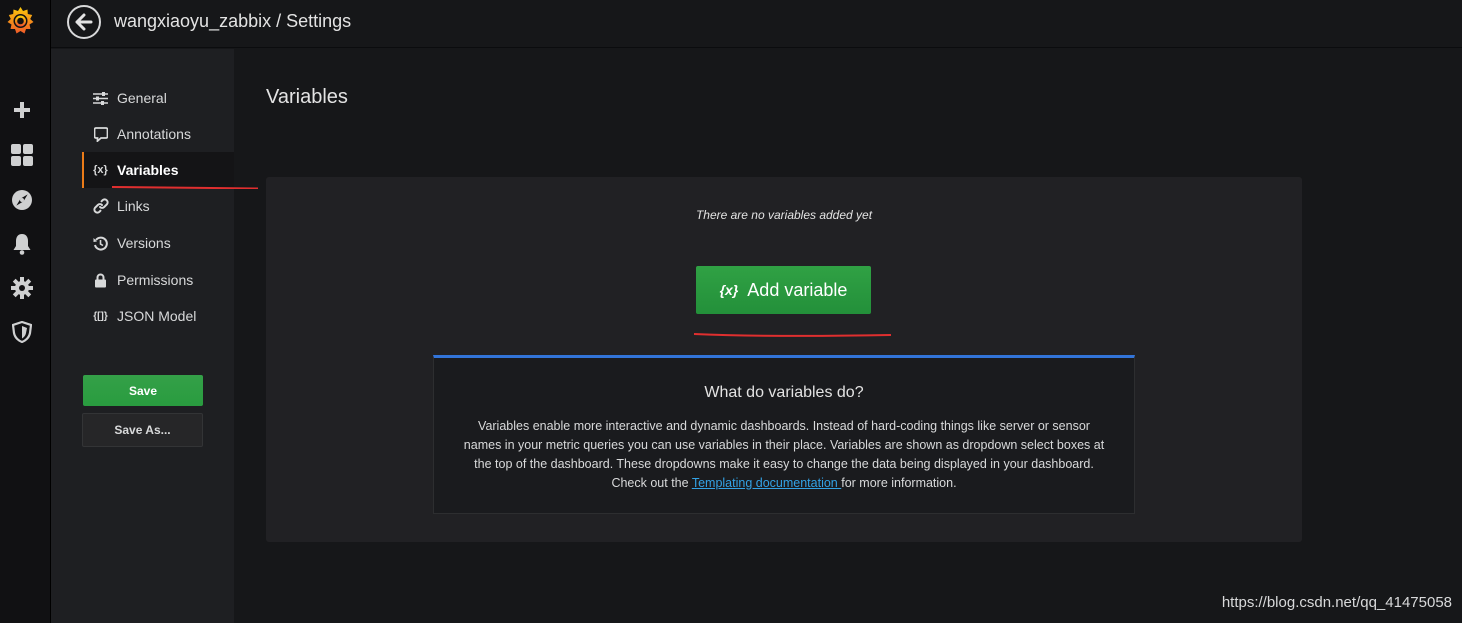 This screenshot has width=1462, height=623. Describe the element at coordinates (22, 332) in the screenshot. I see `shield-icon` at that location.